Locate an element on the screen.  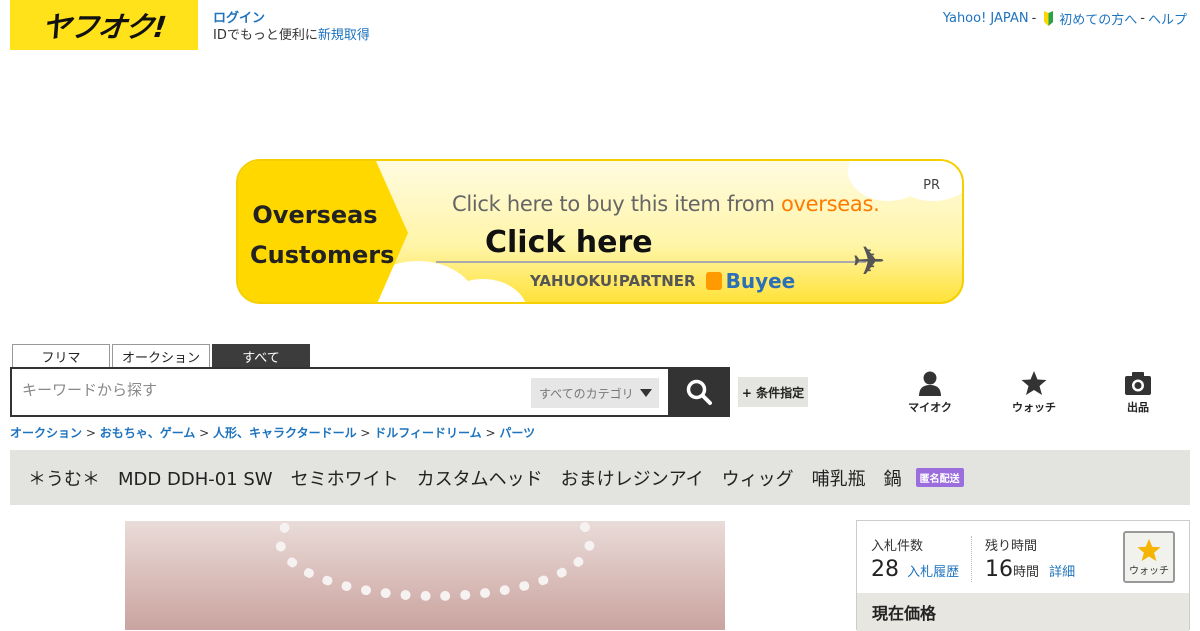
watch-label: ウォッチ is located at coordinates (1034, 407).